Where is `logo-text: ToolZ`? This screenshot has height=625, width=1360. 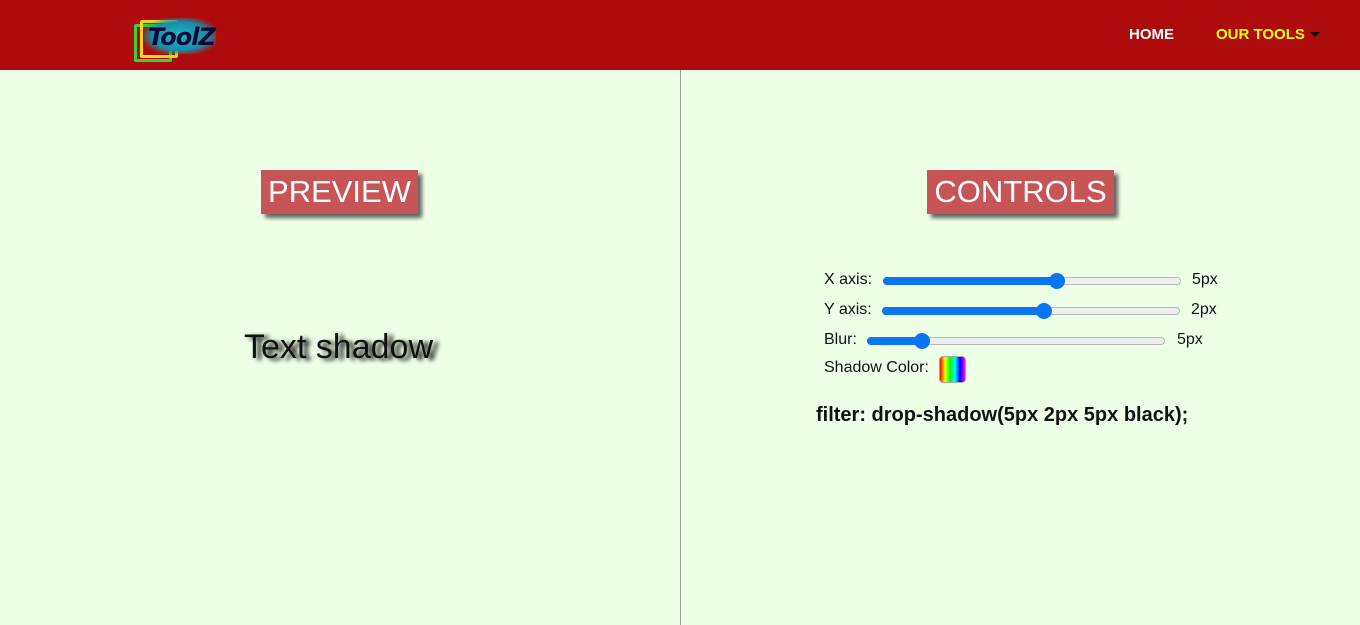 logo-text: ToolZ is located at coordinates (182, 37).